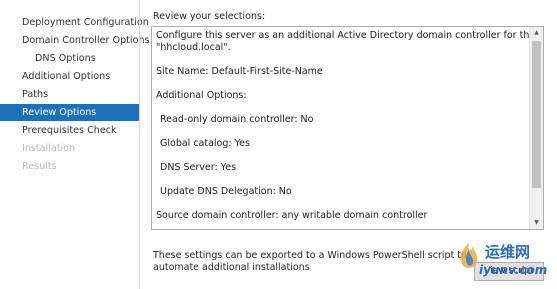 The width and height of the screenshot is (557, 289). I want to click on scroll-down-arrow-icon: ▼, so click(536, 223).